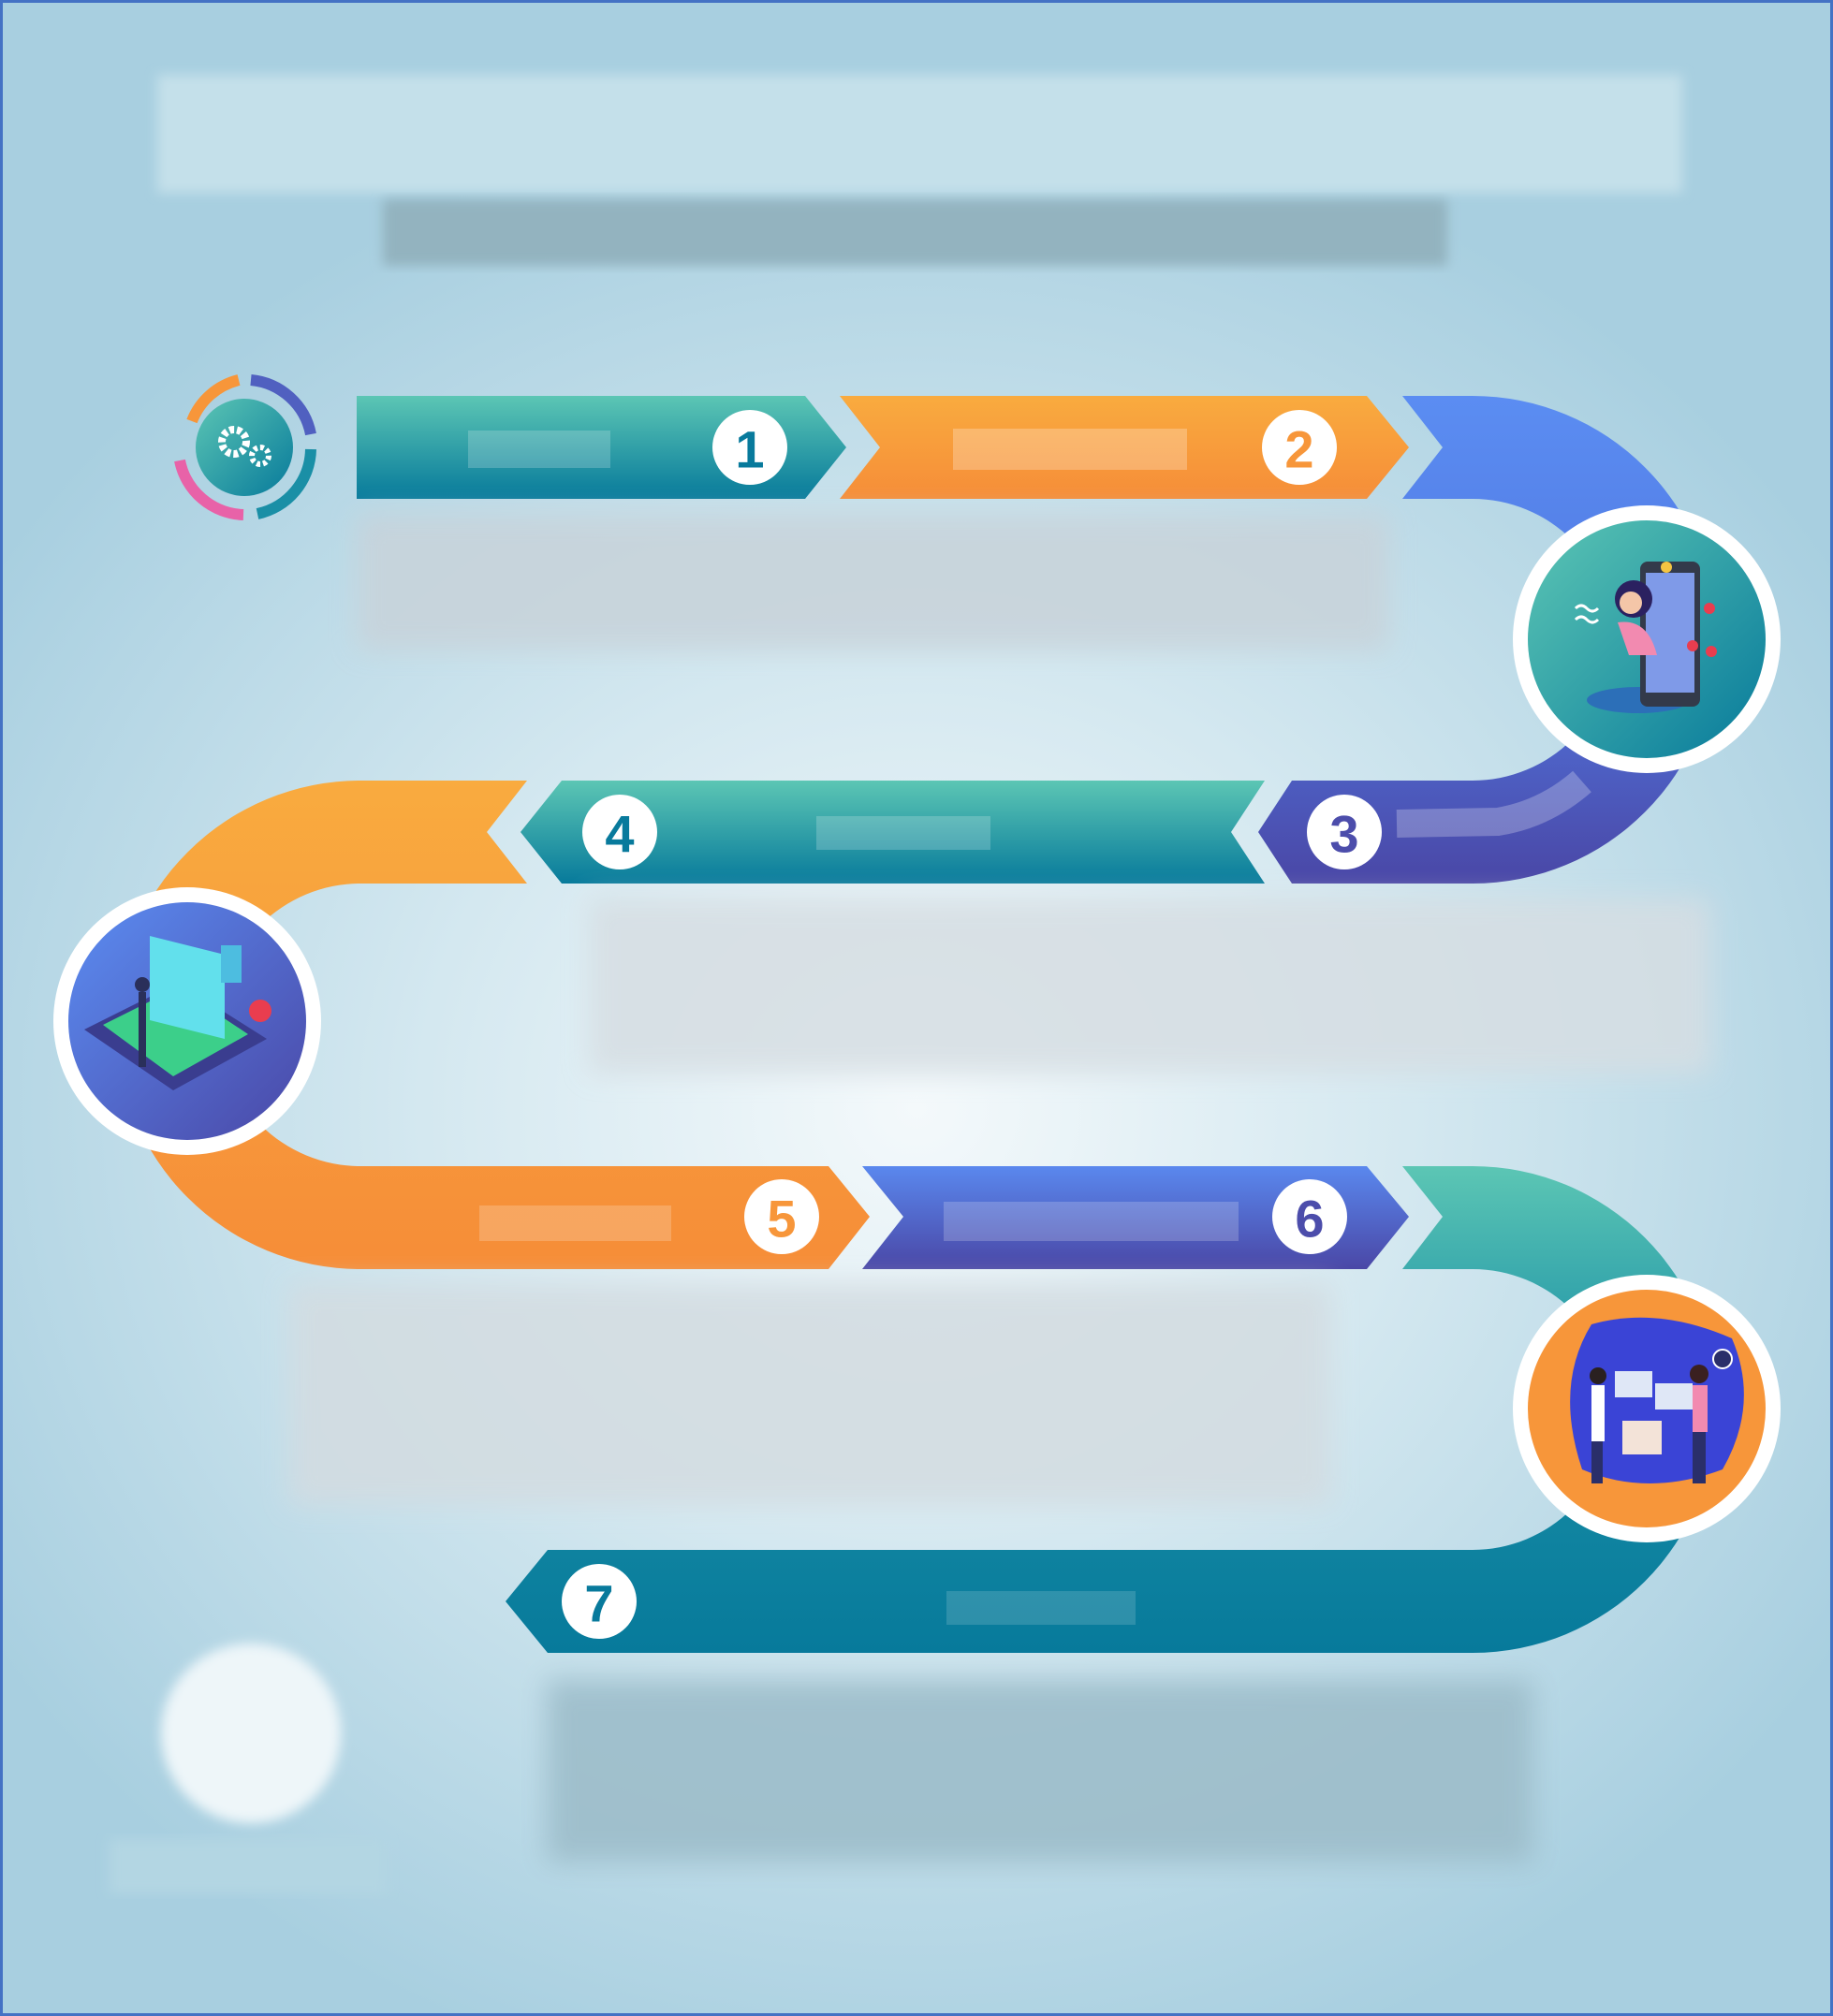 The height and width of the screenshot is (2016, 1833). Describe the element at coordinates (1647, 639) in the screenshot. I see `social-media-illustration` at that location.